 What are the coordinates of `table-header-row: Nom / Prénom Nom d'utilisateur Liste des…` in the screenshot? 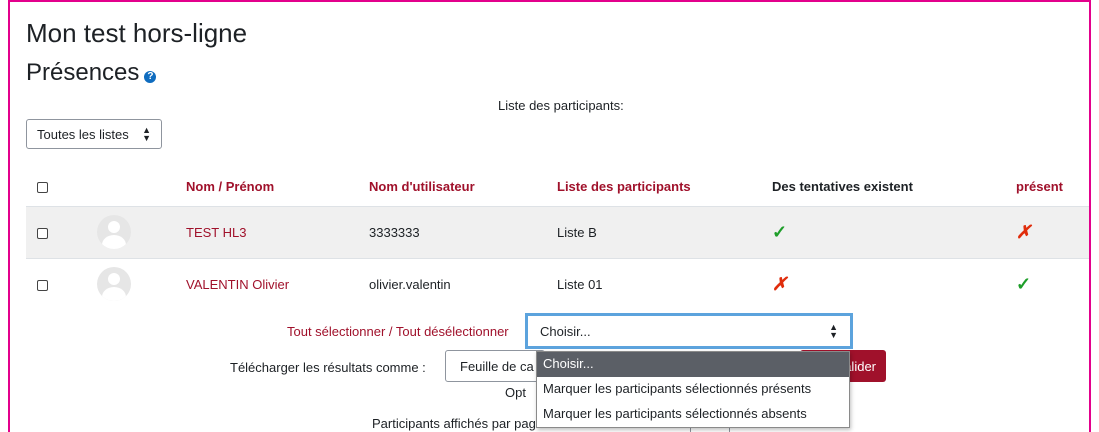 It's located at (557, 187).